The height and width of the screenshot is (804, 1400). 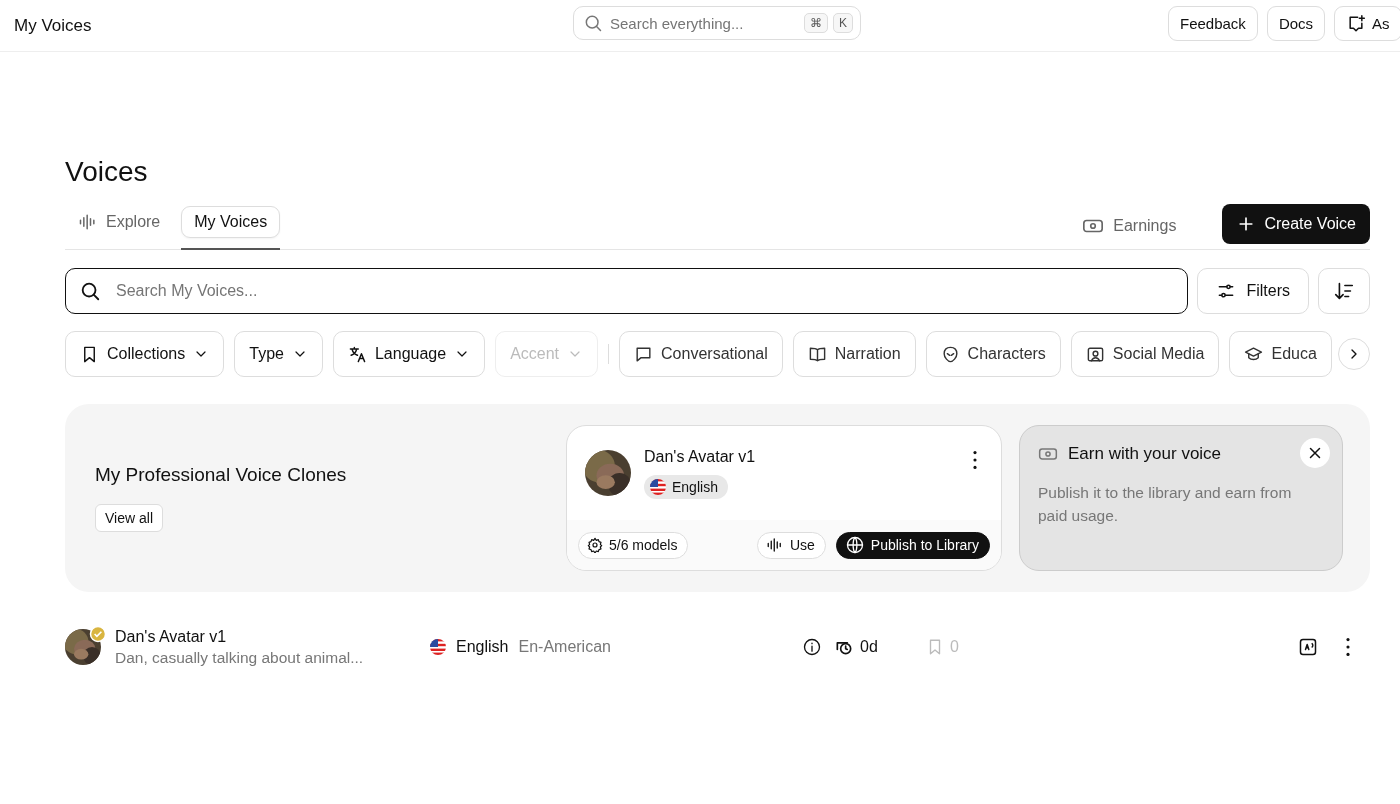 What do you see at coordinates (357, 354) in the screenshot?
I see `translate-icon` at bounding box center [357, 354].